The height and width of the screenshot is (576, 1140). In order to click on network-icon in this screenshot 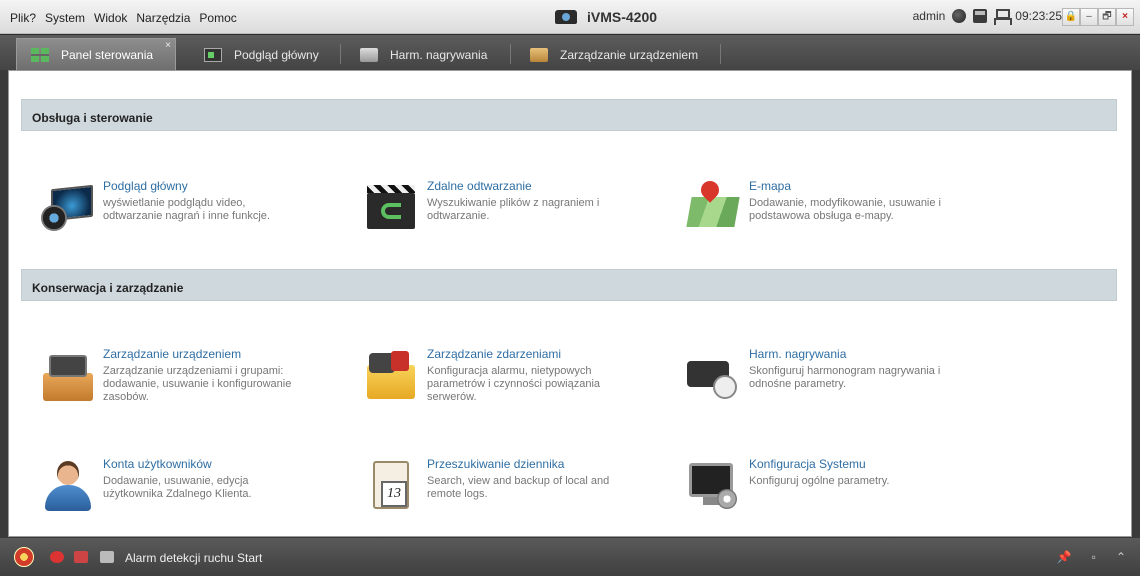, I will do `click(1003, 17)`.